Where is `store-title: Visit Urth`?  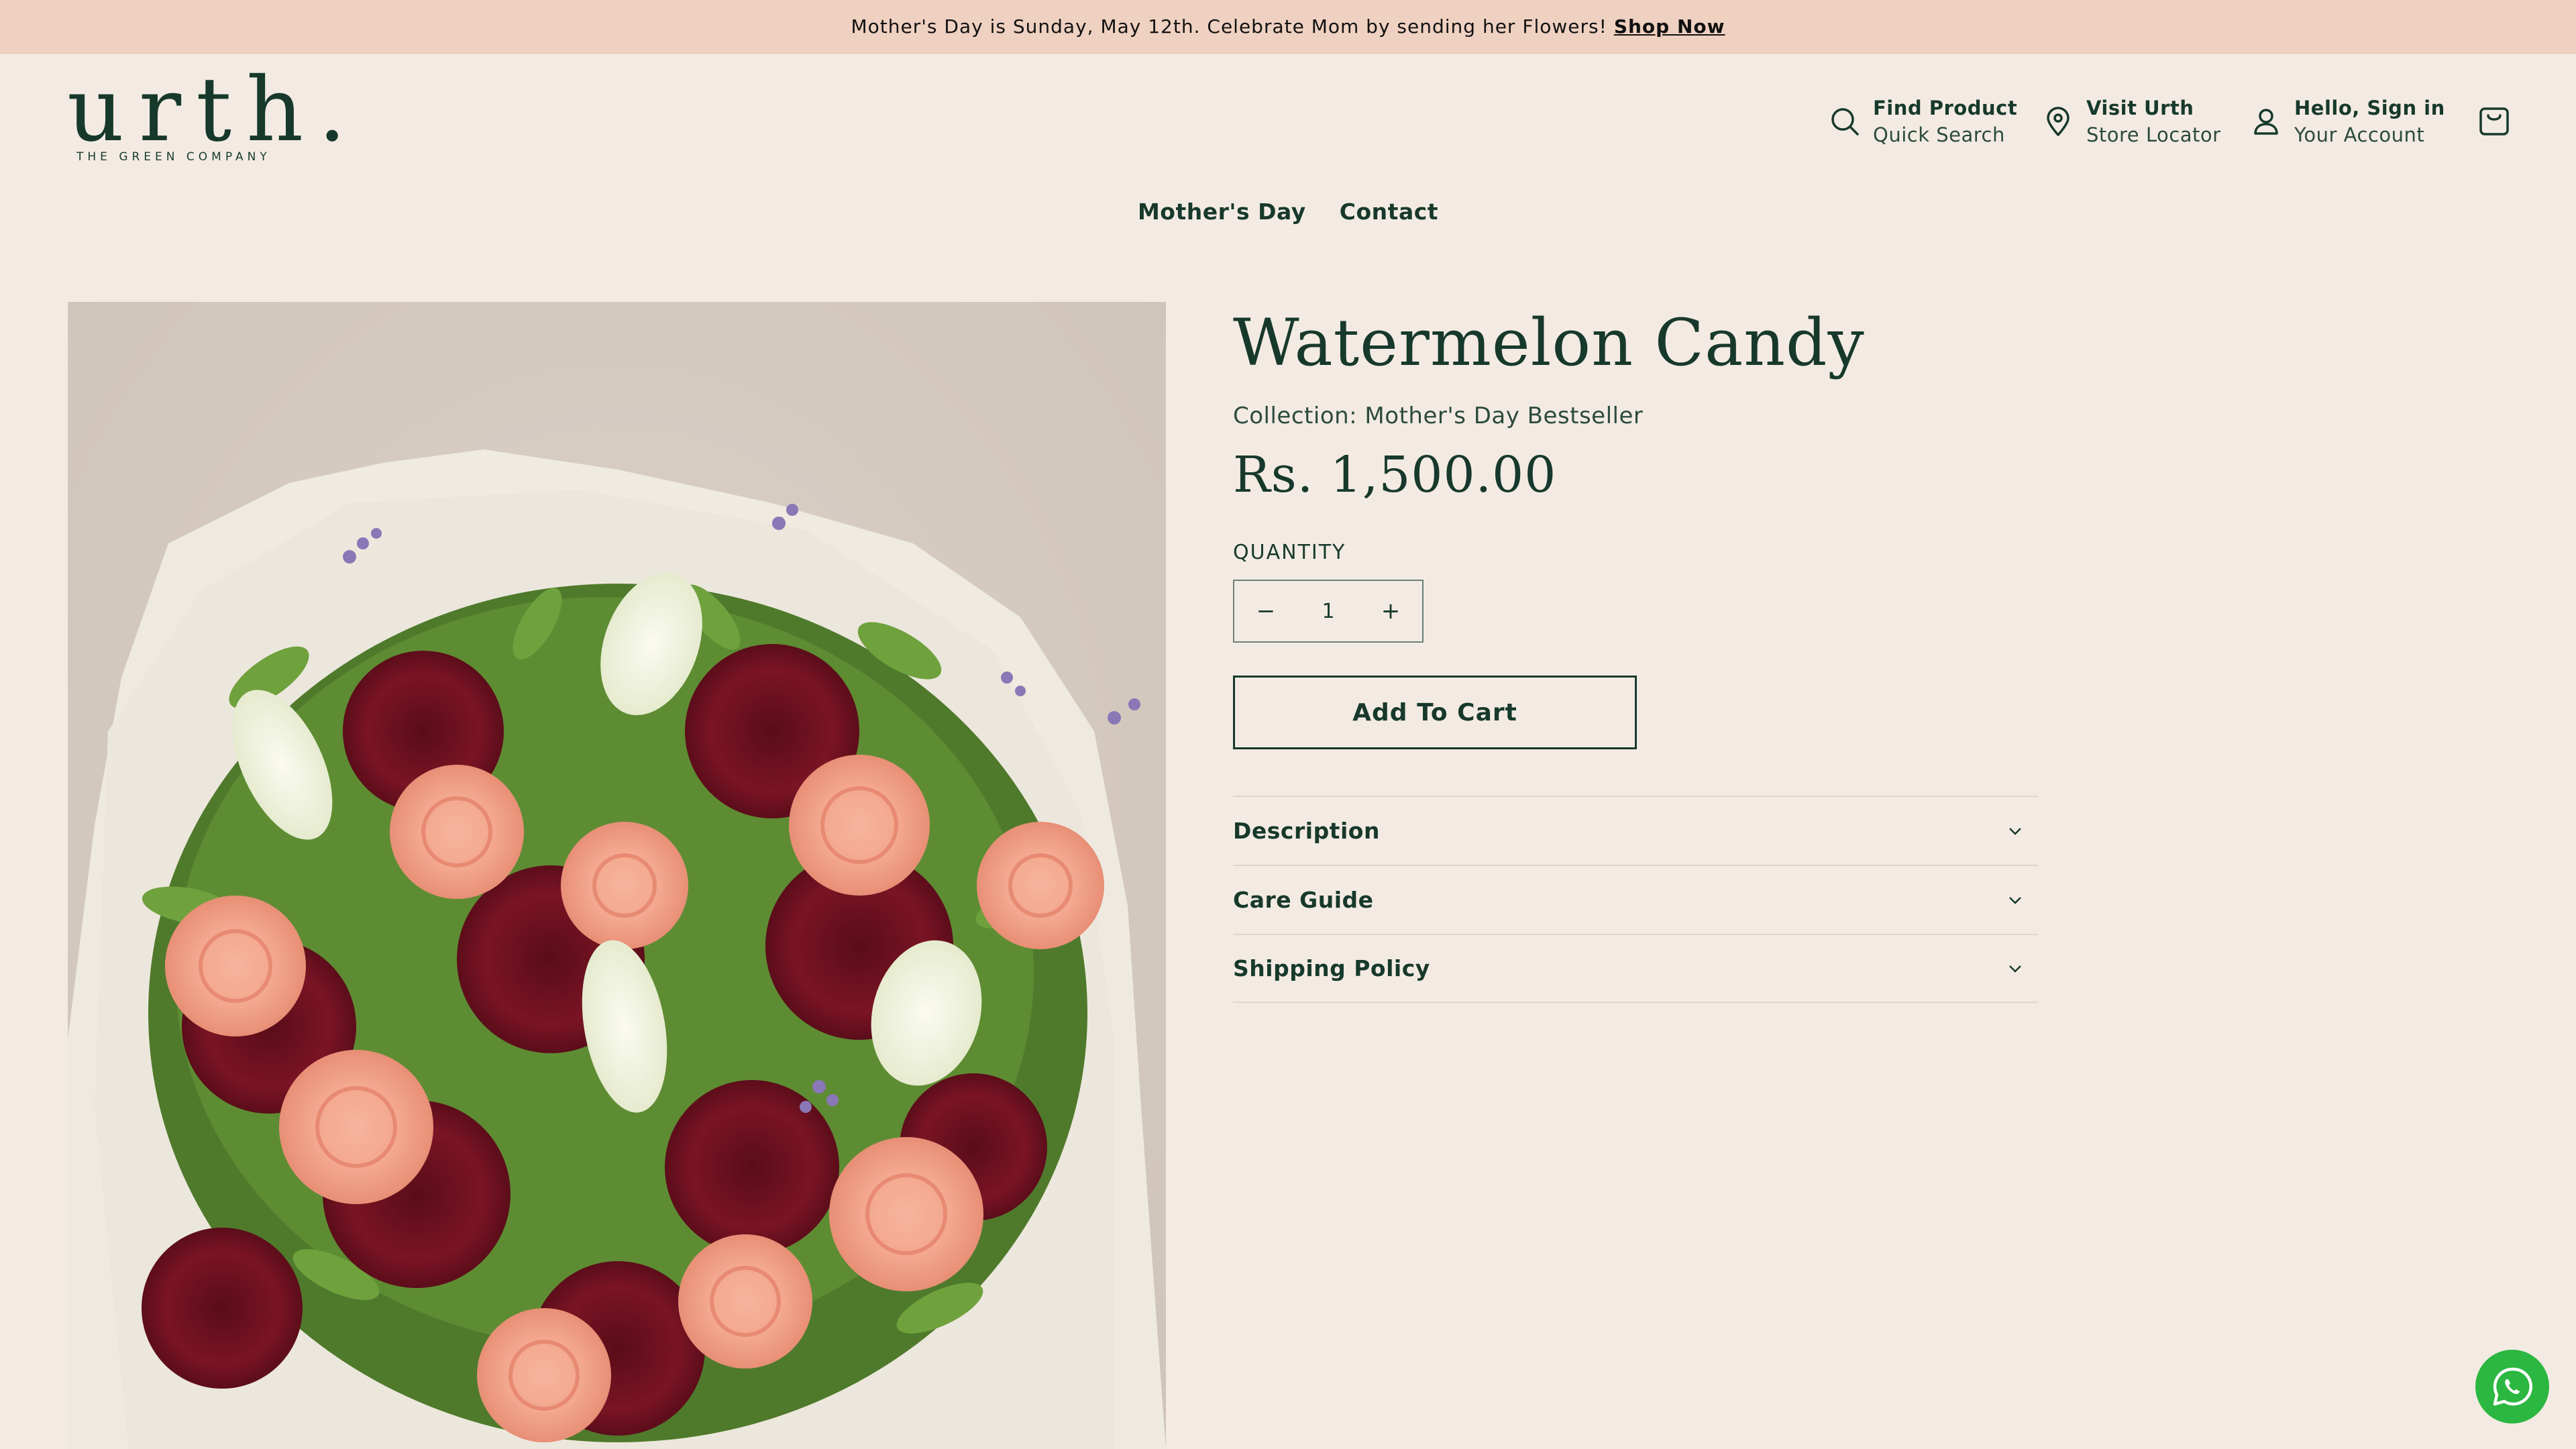 store-title: Visit Urth is located at coordinates (2140, 108).